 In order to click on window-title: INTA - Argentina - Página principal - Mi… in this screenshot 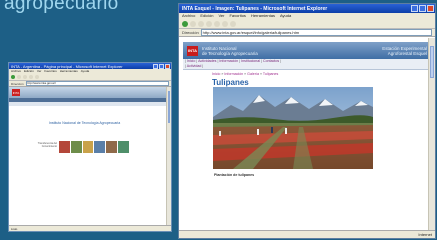, I will do `click(67, 66)`.